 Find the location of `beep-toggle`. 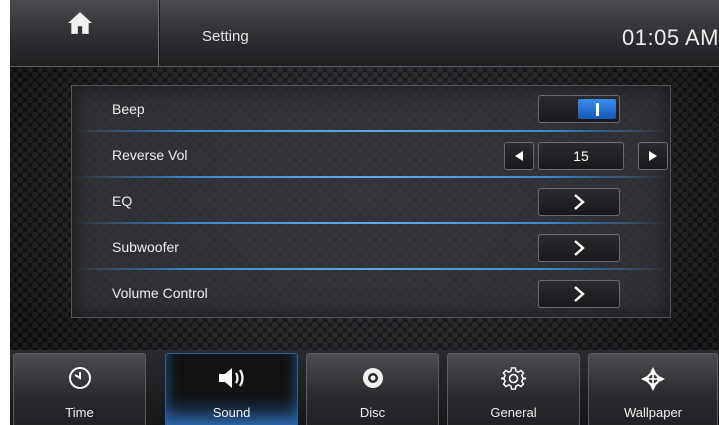

beep-toggle is located at coordinates (579, 109).